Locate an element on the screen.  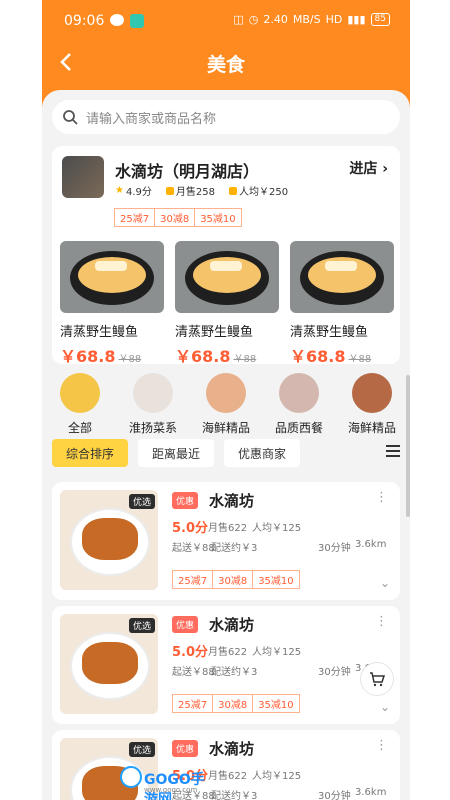
rating: ★ 4.9分 is located at coordinates (133, 190).